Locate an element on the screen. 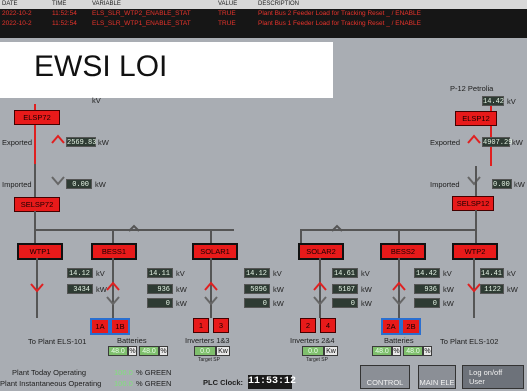 Image resolution: width=527 pixels, height=391 pixels. tag-4: 4 is located at coordinates (328, 325).